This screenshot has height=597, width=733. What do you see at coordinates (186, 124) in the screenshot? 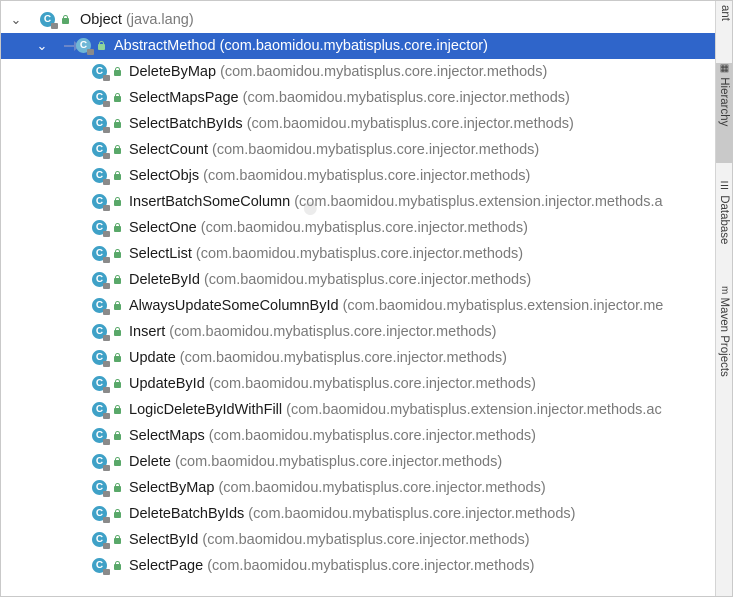
I see `class-name: SelectBatchByIds` at bounding box center [186, 124].